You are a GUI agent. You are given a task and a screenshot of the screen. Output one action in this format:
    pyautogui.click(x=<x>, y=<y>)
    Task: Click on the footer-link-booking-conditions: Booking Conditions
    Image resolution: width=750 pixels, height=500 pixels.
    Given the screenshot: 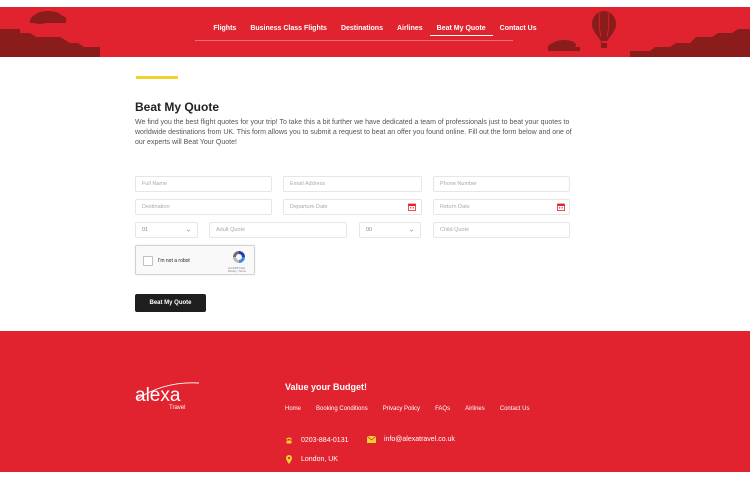 What is the action you would take?
    pyautogui.click(x=342, y=409)
    